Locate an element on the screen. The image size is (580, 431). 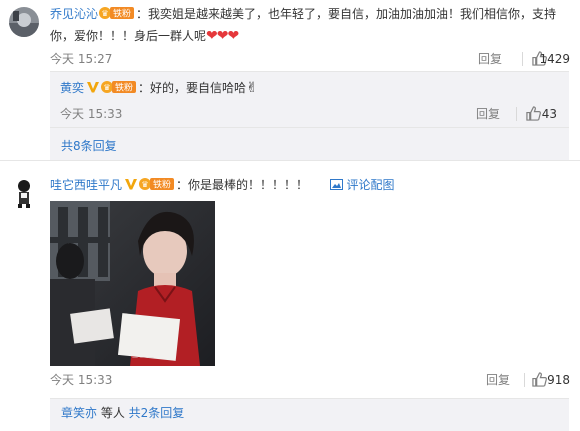
comment-body-line1: ：我奕姐是越来越美了，也年轻了，要自信，加油加油加油！我们相信你，支持 is located at coordinates (346, 14).